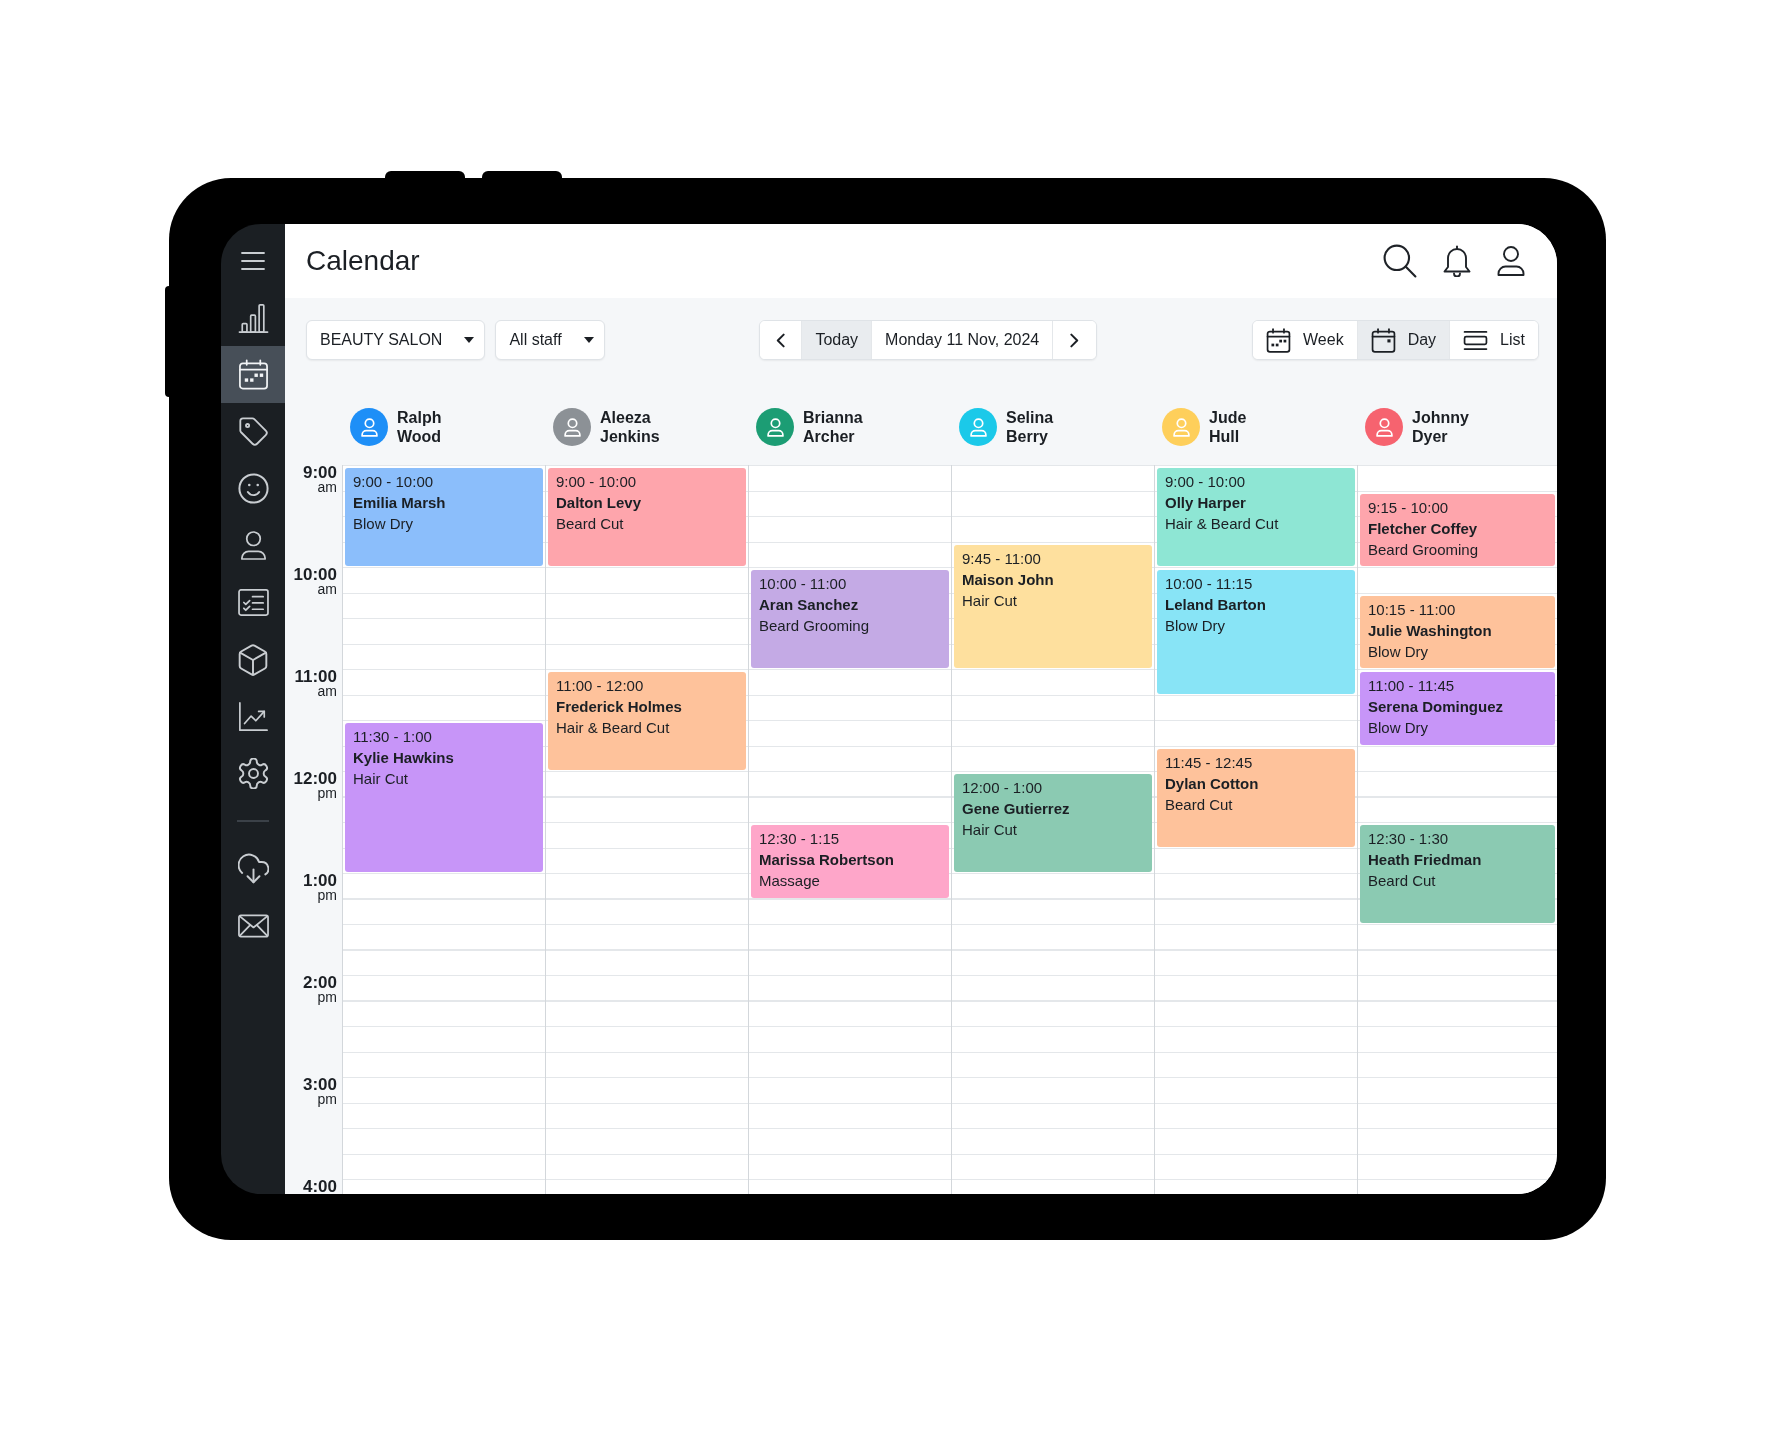 The height and width of the screenshot is (1438, 1780). I want to click on client-name: Emilia Marsh, so click(399, 503).